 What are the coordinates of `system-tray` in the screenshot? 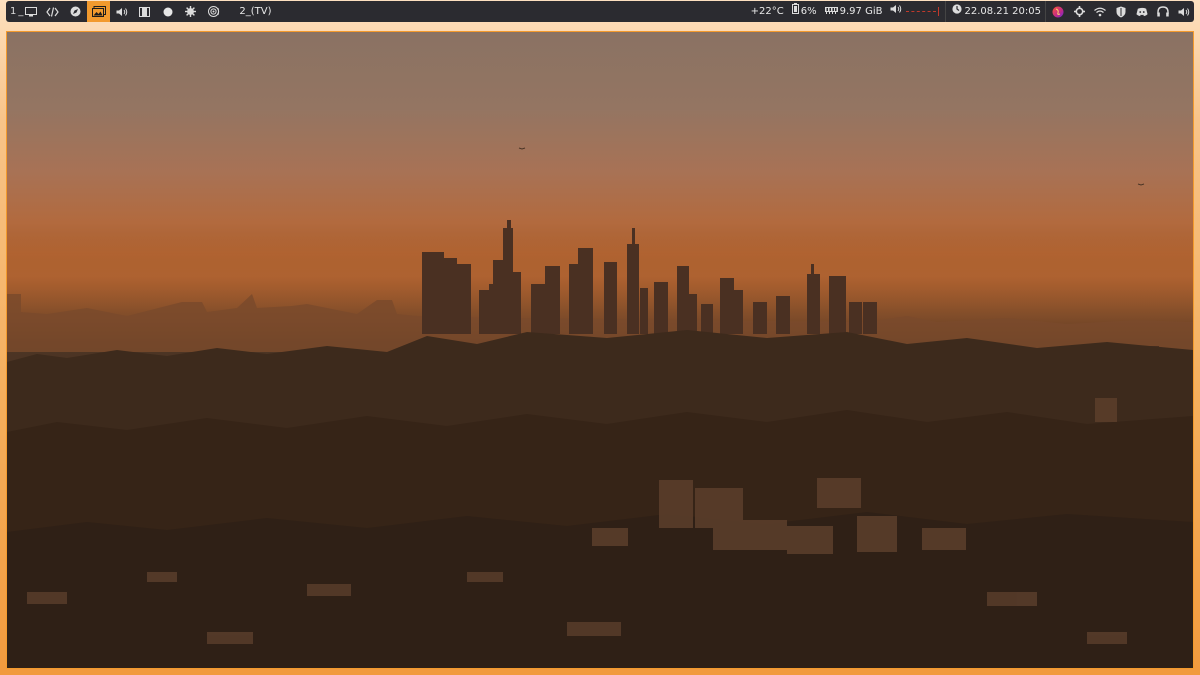 It's located at (1119, 11).